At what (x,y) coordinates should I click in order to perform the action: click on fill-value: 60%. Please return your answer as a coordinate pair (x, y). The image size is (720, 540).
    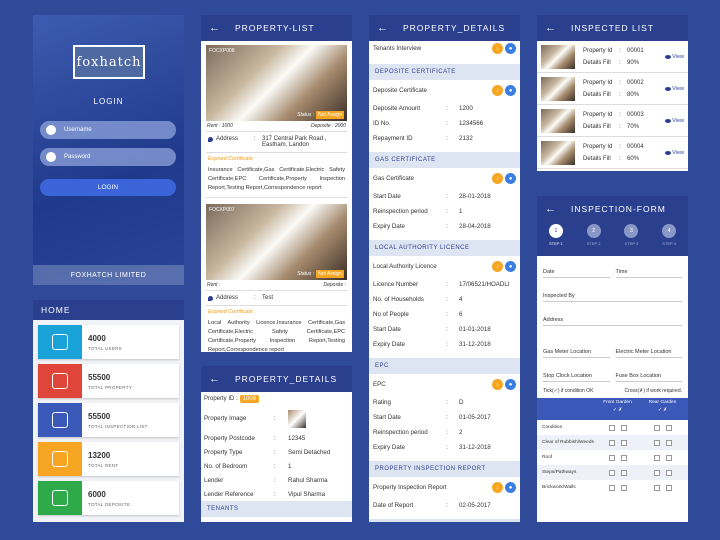
    Looking at the image, I should click on (633, 158).